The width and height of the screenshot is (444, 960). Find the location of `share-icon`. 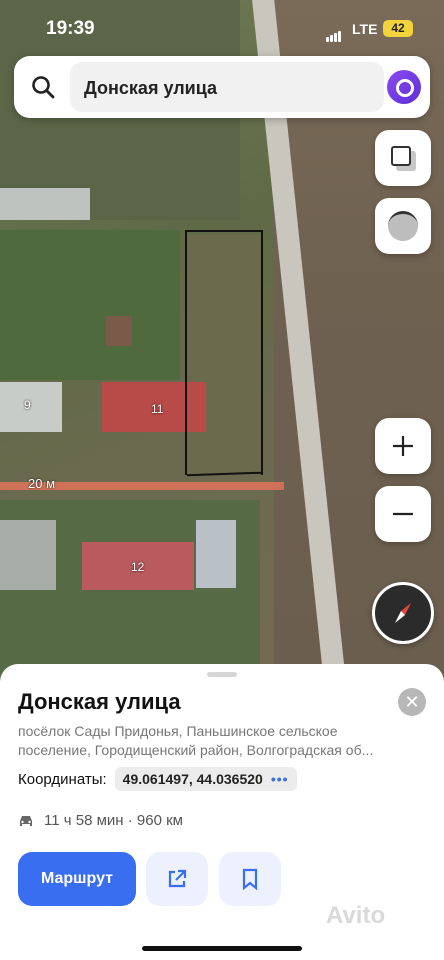

share-icon is located at coordinates (177, 878).